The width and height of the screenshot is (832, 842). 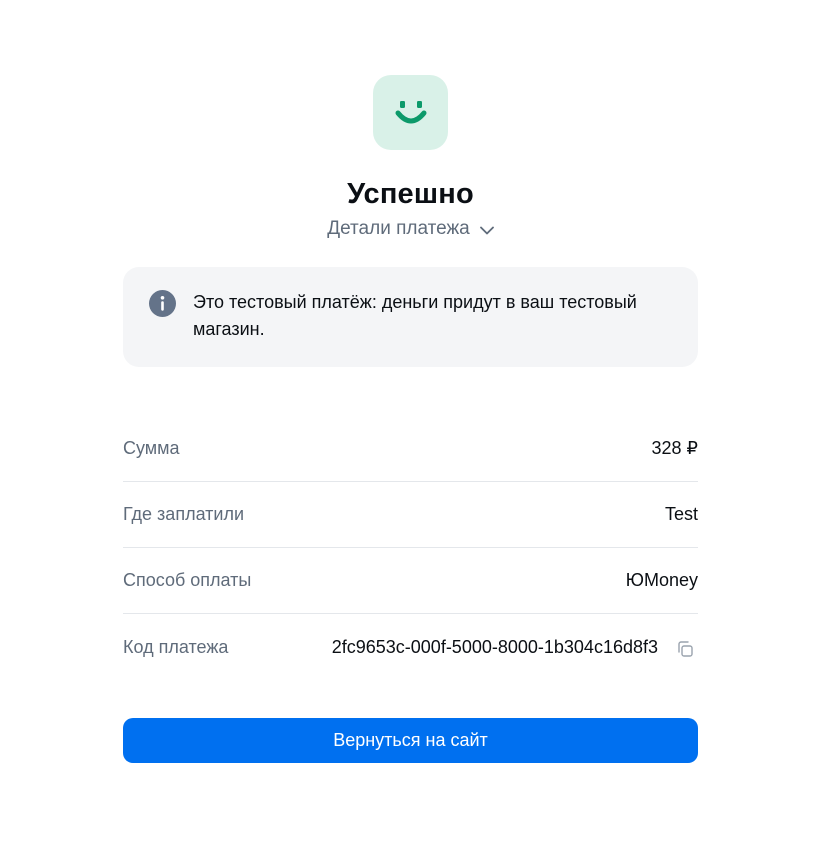 What do you see at coordinates (685, 649) in the screenshot?
I see `copy-icon` at bounding box center [685, 649].